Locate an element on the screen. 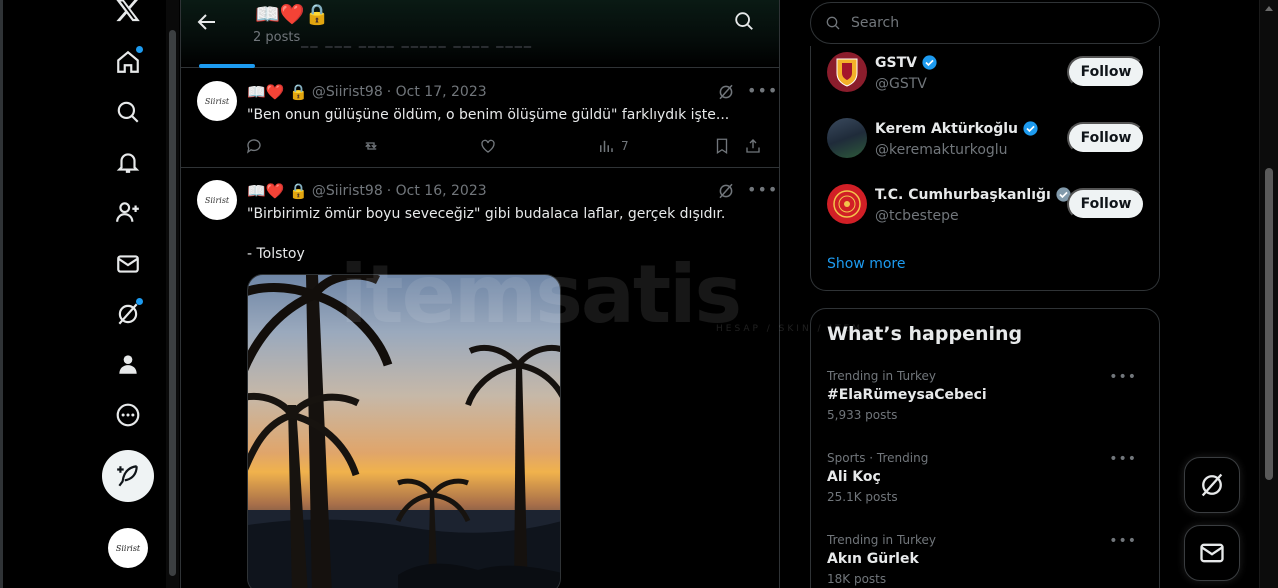 This screenshot has height=588, width=1278. active-tab-indicator is located at coordinates (227, 66).